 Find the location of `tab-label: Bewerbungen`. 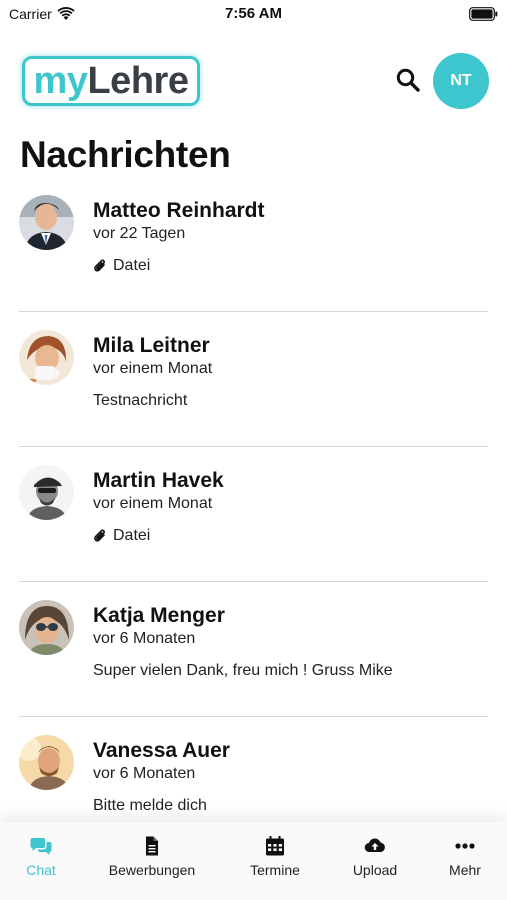

tab-label: Bewerbungen is located at coordinates (152, 870).